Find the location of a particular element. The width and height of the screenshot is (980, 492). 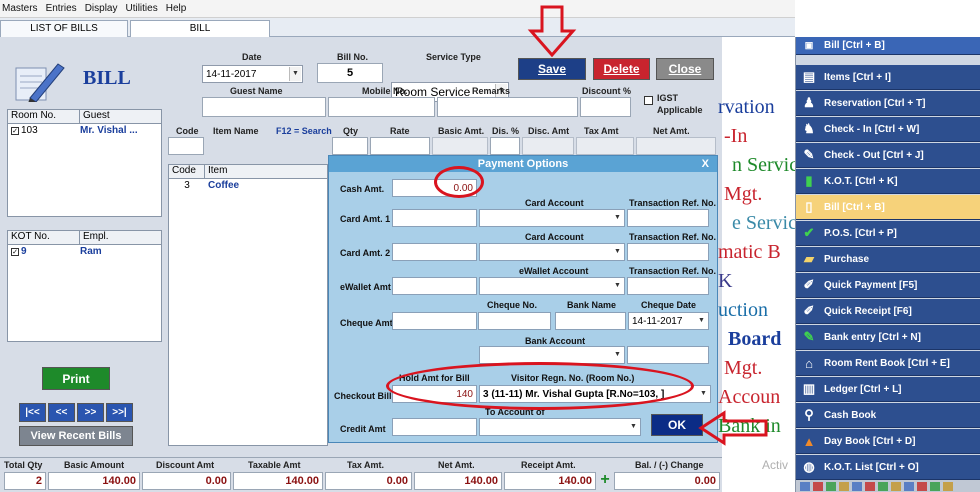

sidebar-item-day-book: ▲ Day Book [Ctrl + D] is located at coordinates (888, 441).